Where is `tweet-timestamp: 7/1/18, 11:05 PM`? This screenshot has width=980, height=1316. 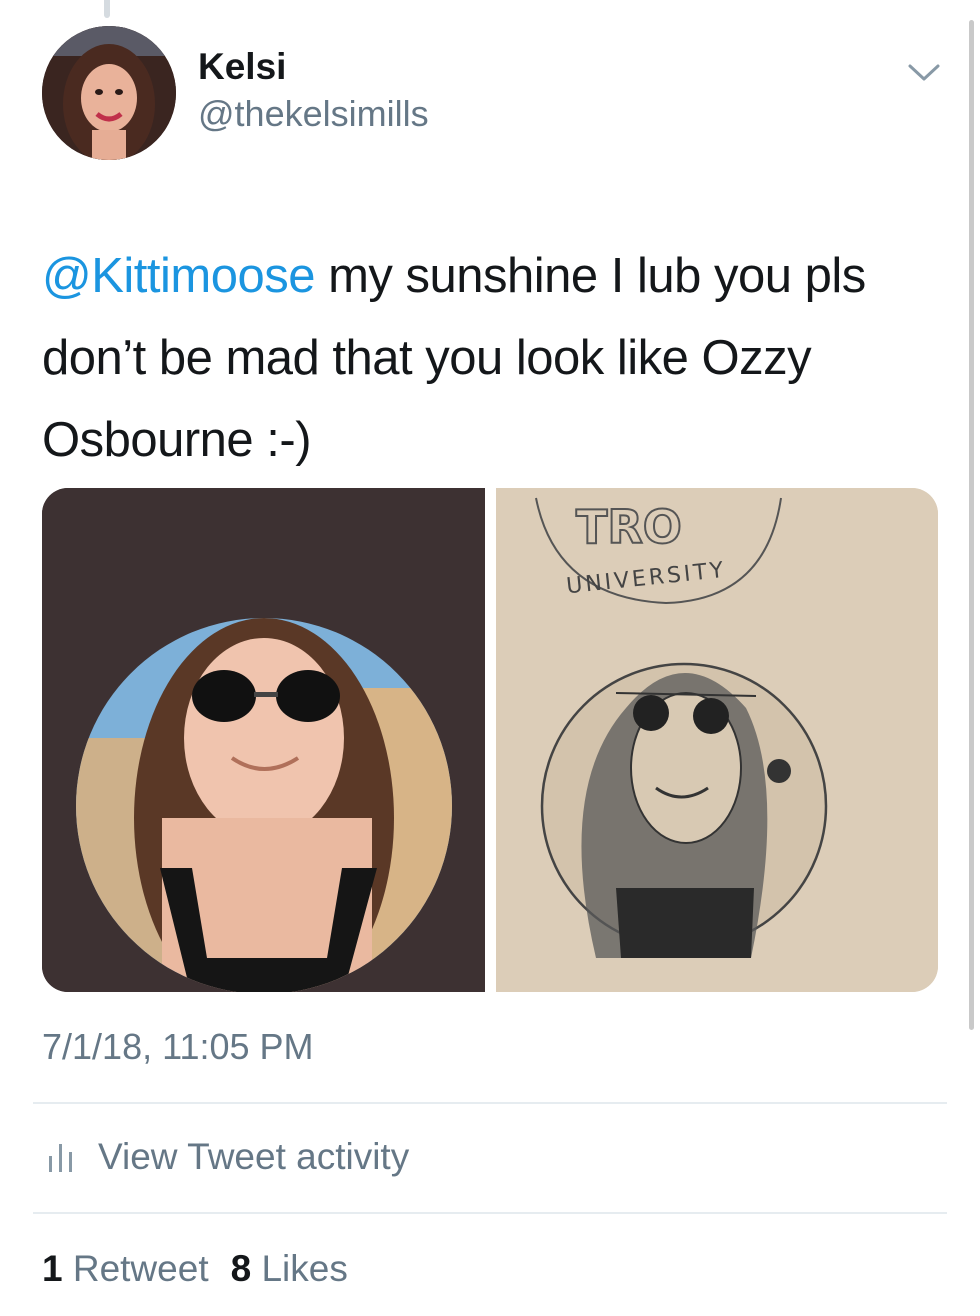 tweet-timestamp: 7/1/18, 11:05 PM is located at coordinates (178, 1046).